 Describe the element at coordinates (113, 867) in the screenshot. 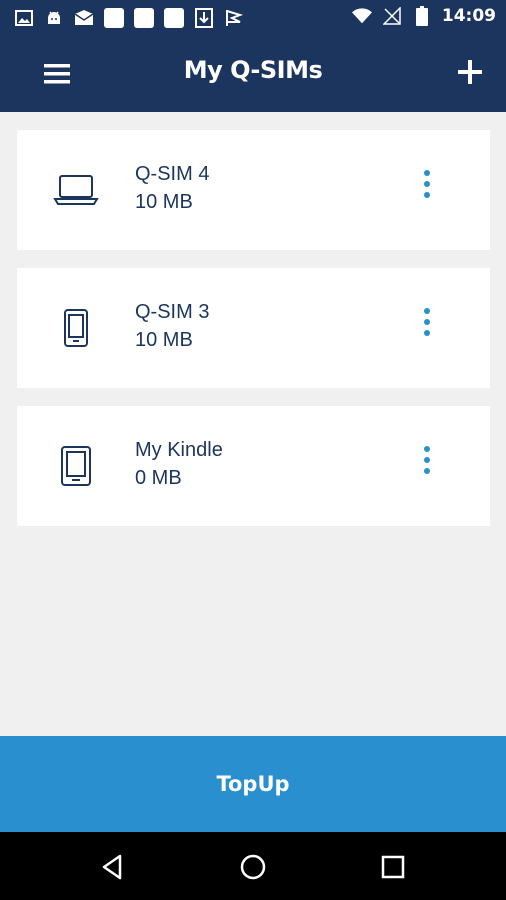

I see `back-icon` at that location.